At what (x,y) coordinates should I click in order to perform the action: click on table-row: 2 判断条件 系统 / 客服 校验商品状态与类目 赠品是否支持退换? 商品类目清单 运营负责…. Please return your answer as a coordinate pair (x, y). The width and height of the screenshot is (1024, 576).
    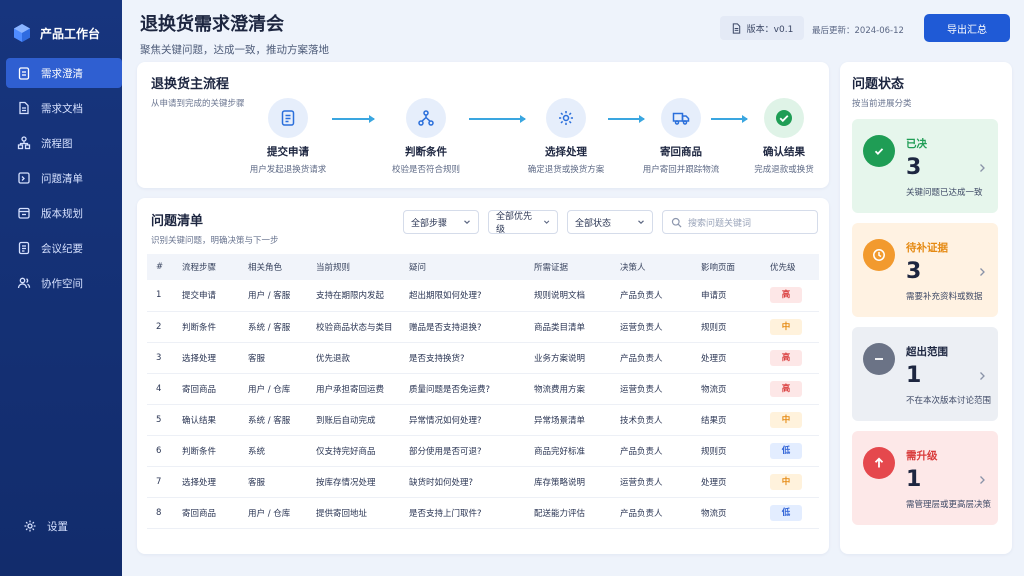
    Looking at the image, I should click on (483, 327).